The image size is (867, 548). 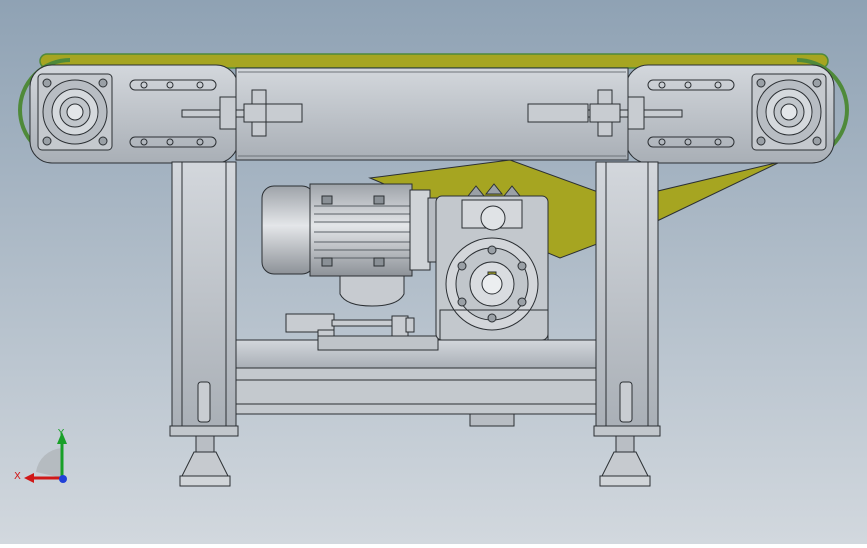 I want to click on right-foot-plate, so click(x=627, y=431).